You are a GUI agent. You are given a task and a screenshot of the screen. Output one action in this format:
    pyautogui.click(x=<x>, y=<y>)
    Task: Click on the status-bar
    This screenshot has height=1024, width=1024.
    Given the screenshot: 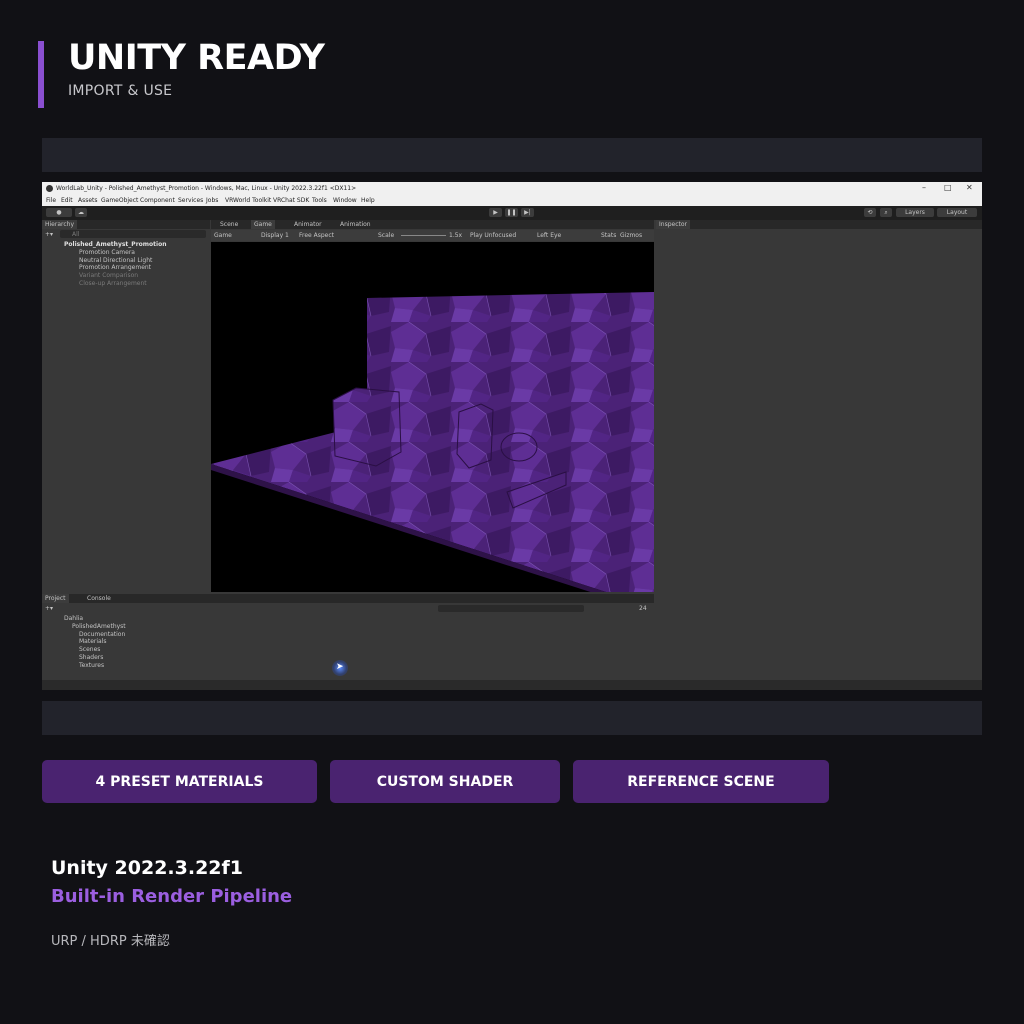 What is the action you would take?
    pyautogui.click(x=512, y=685)
    